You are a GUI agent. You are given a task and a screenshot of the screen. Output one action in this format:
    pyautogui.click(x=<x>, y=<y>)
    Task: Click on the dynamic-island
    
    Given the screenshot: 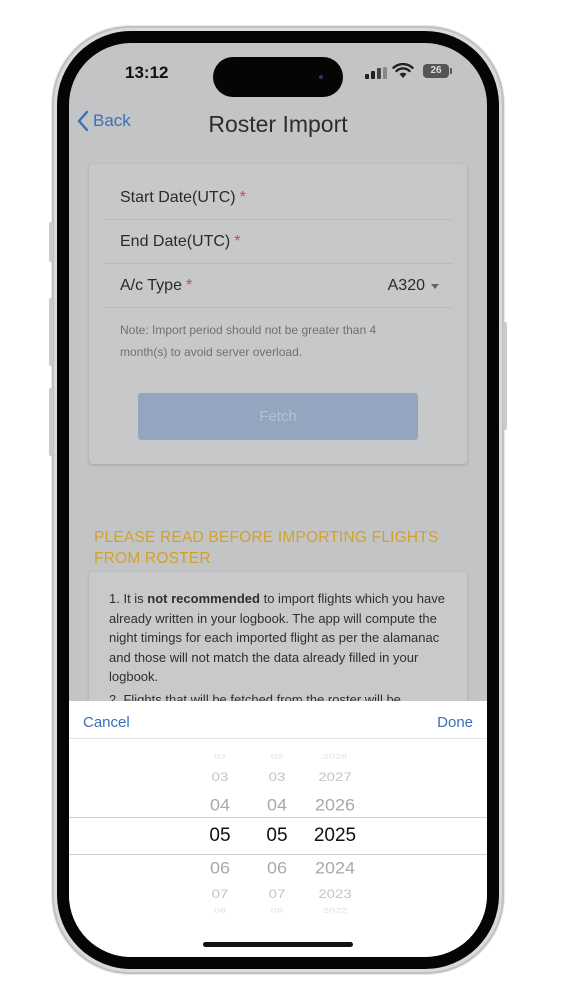 What is the action you would take?
    pyautogui.click(x=278, y=77)
    